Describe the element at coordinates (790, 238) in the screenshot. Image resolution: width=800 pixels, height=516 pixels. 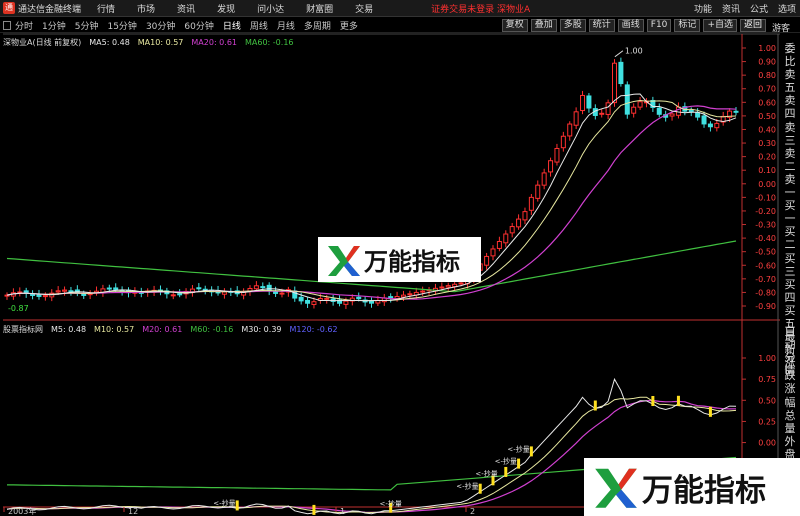
I see `side-item-7: 买二` at that location.